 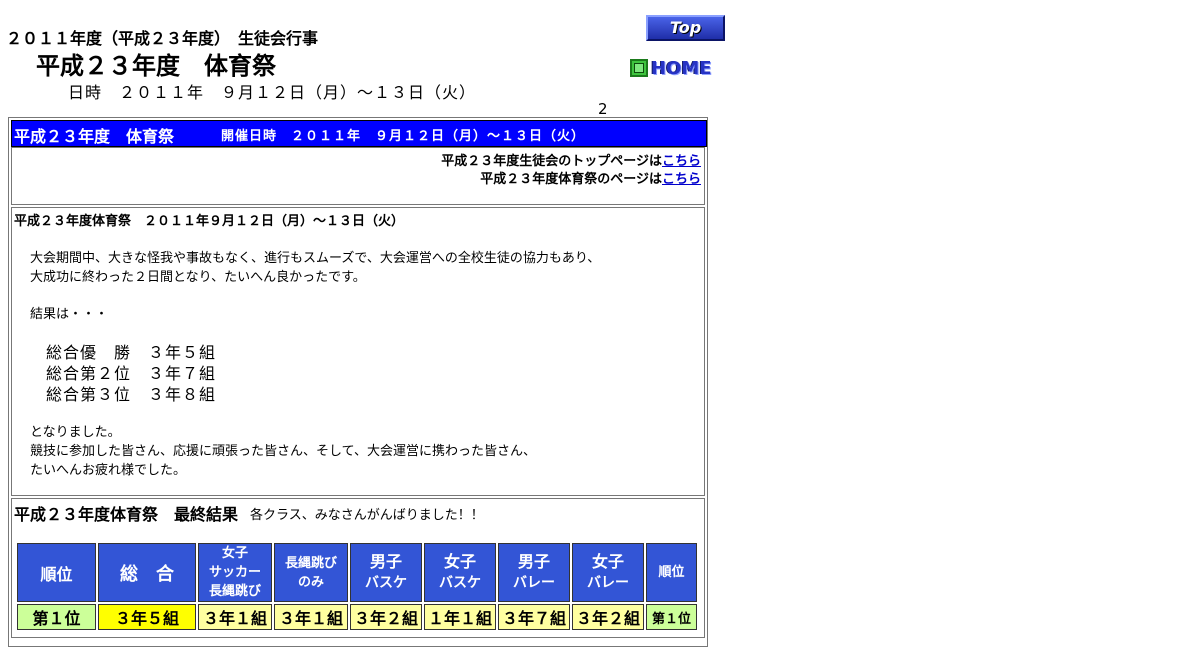 What do you see at coordinates (283, 451) in the screenshot?
I see `summary-outro-line: 競技に参加した皆さん、応援に頑張った皆さん、そして、大会運営に携わった皆さん、` at bounding box center [283, 451].